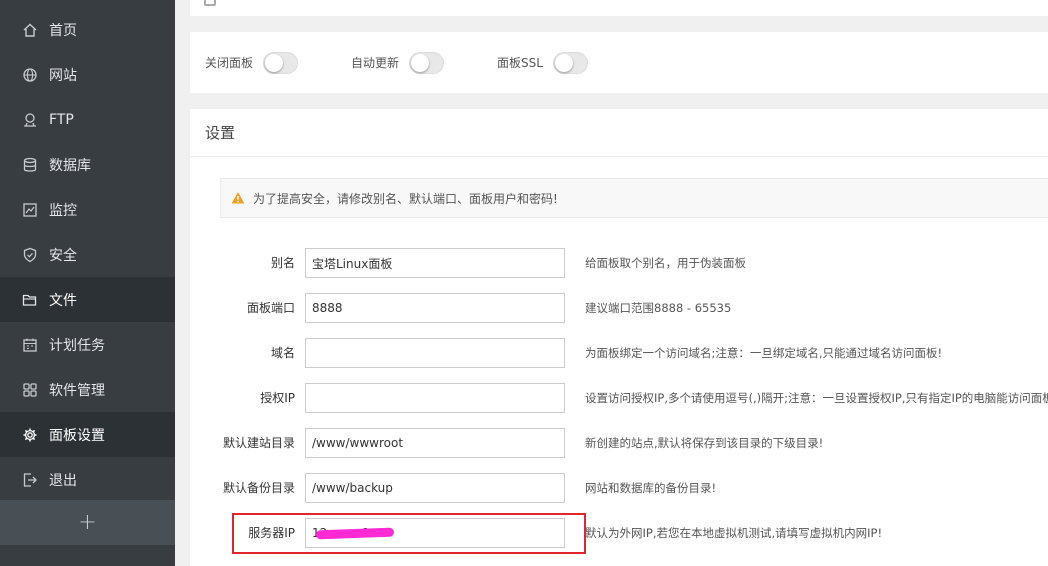  What do you see at coordinates (63, 480) in the screenshot?
I see `sidebar-item-label: 退出` at bounding box center [63, 480].